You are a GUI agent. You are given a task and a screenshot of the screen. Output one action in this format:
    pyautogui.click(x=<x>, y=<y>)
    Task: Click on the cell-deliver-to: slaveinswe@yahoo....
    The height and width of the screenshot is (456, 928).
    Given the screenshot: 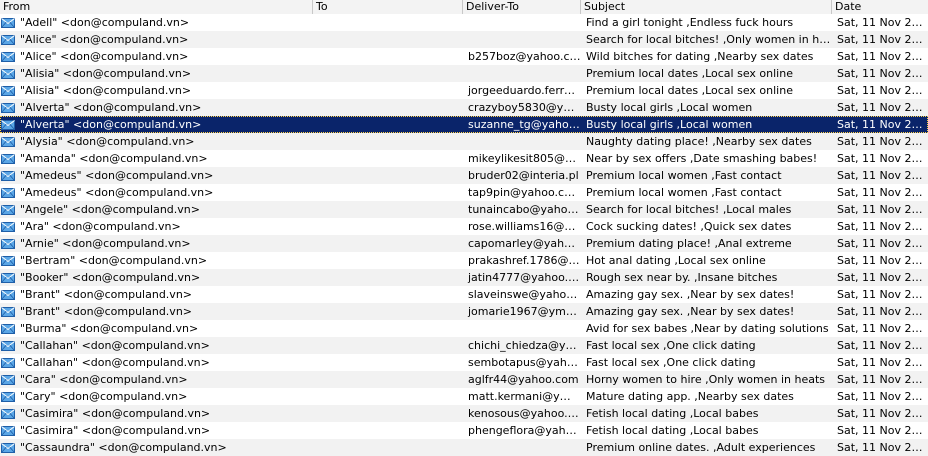 What is the action you would take?
    pyautogui.click(x=524, y=294)
    